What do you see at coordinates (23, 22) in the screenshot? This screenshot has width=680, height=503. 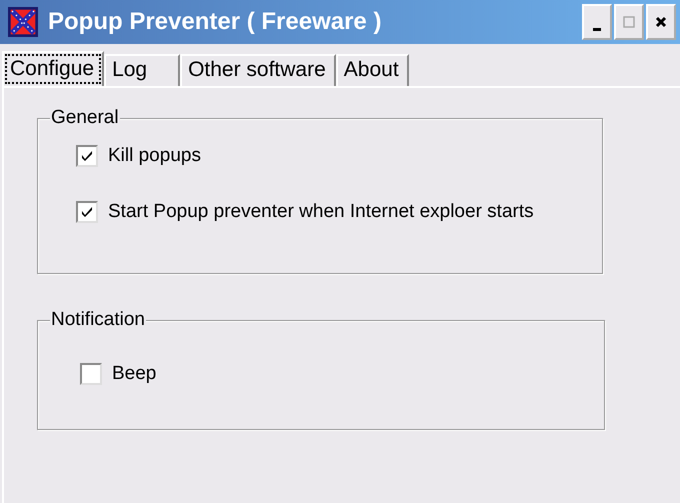 I see `app-icon` at bounding box center [23, 22].